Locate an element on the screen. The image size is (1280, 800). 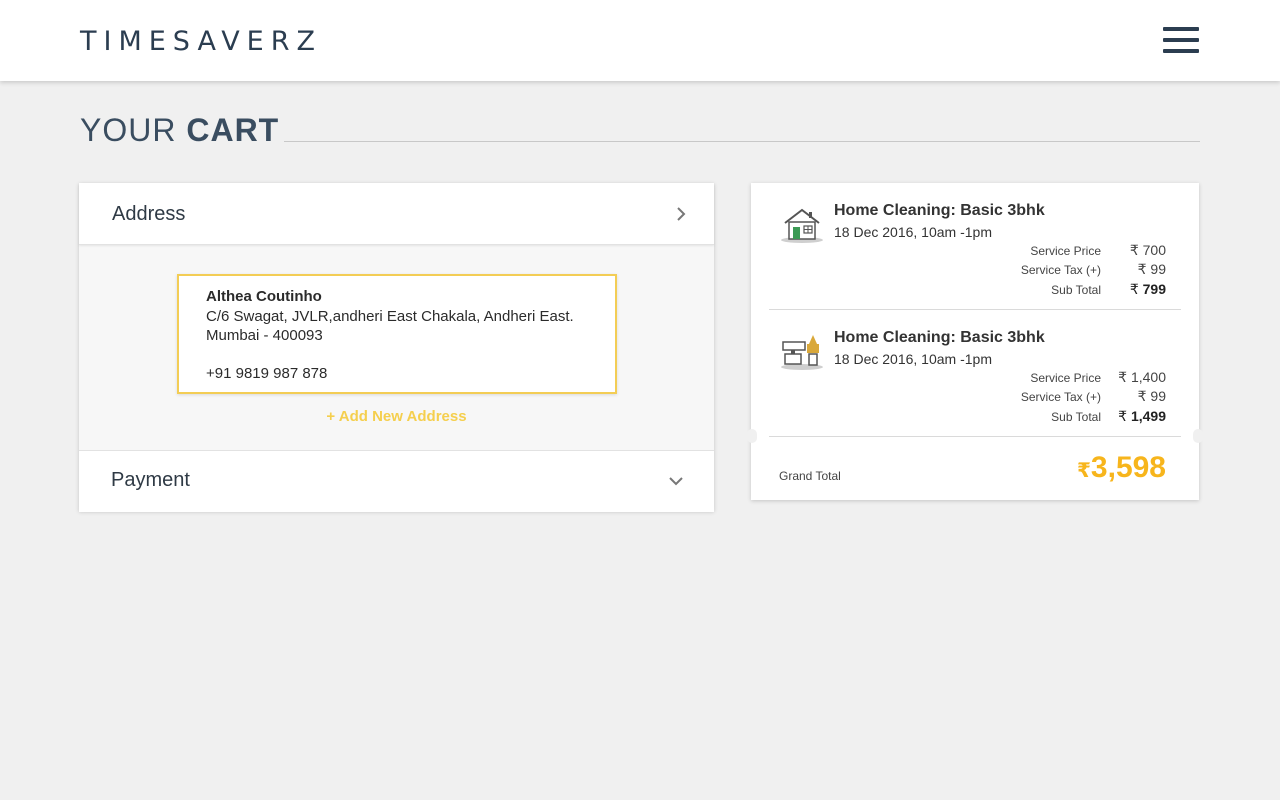
grand-total-value: ₹3,598 is located at coordinates (1121, 468).